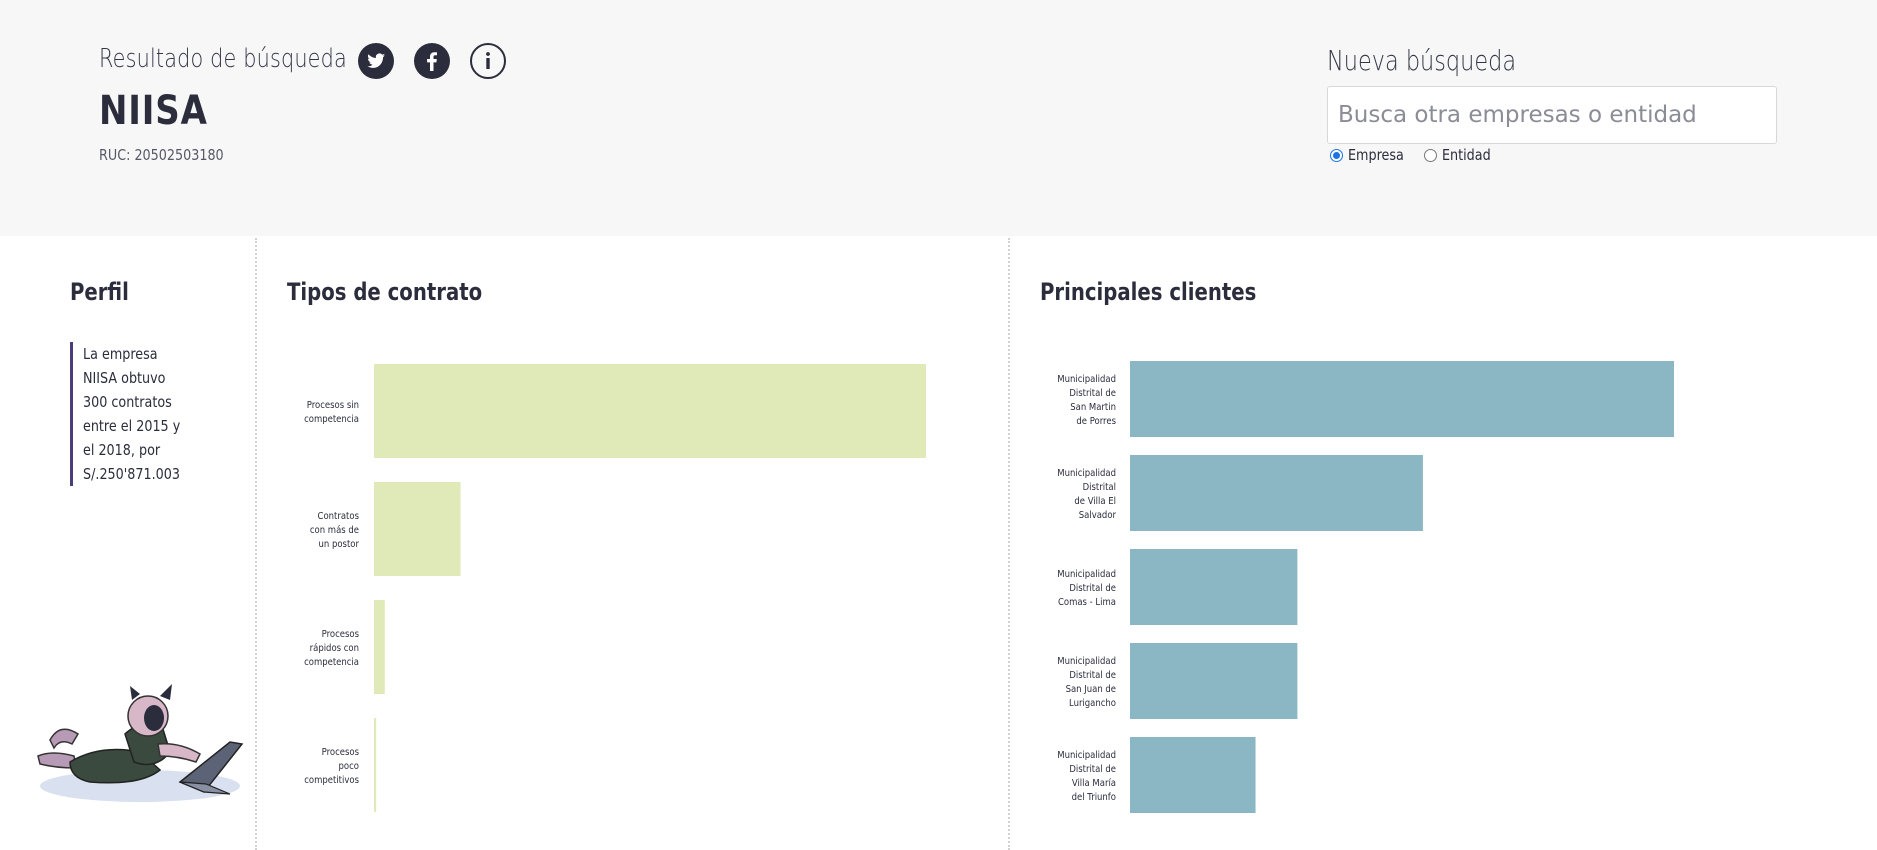 The height and width of the screenshot is (850, 1877). I want to click on radio-empresa, so click(1336, 155).